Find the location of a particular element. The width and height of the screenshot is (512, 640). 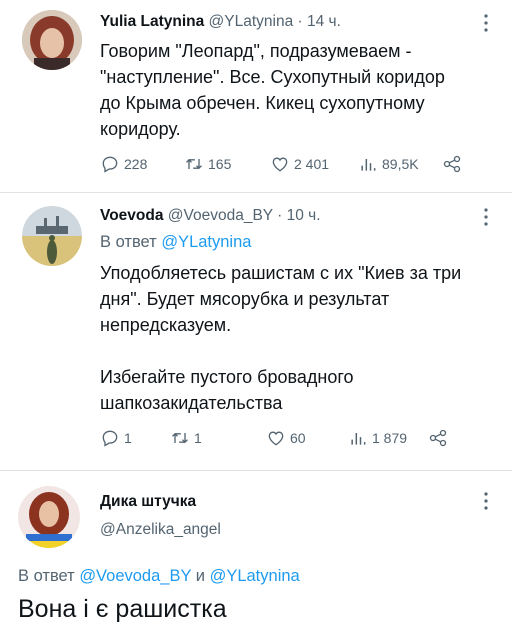

reply-and: и is located at coordinates (200, 576).